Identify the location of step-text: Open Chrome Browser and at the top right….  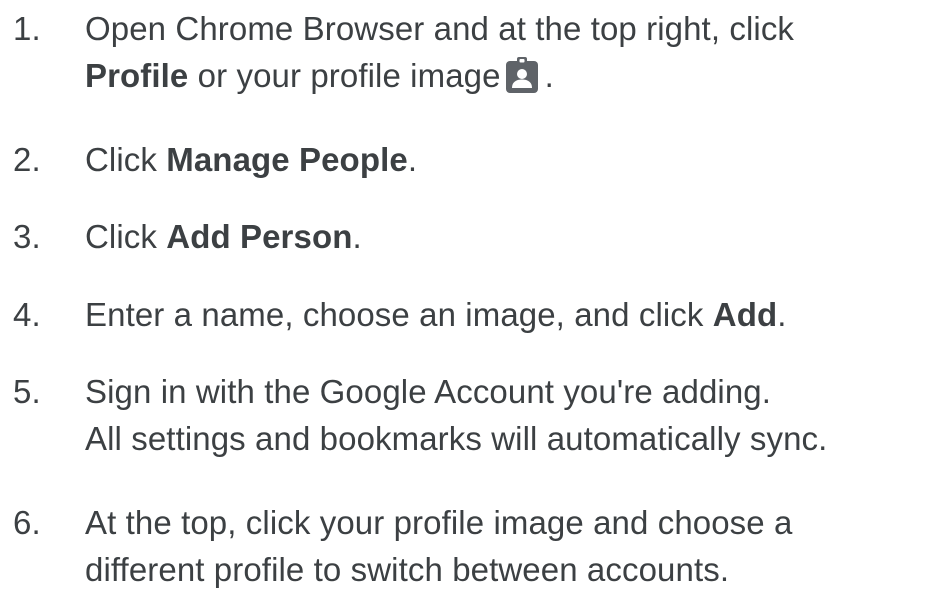
(439, 52).